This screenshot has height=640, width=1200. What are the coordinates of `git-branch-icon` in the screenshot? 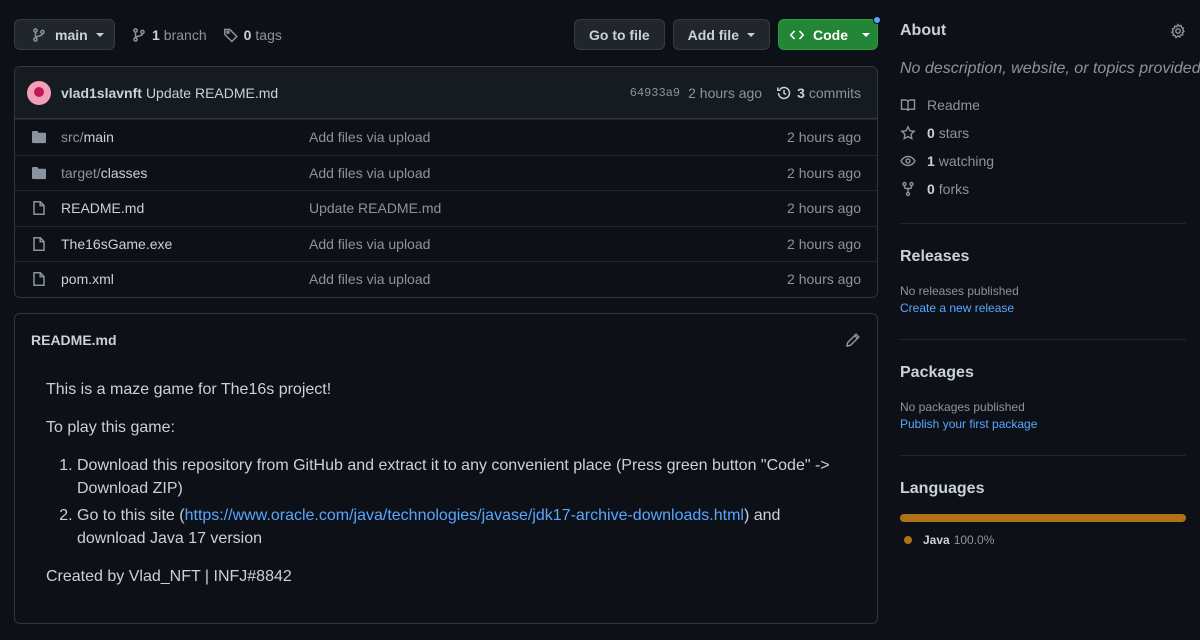 It's located at (39, 35).